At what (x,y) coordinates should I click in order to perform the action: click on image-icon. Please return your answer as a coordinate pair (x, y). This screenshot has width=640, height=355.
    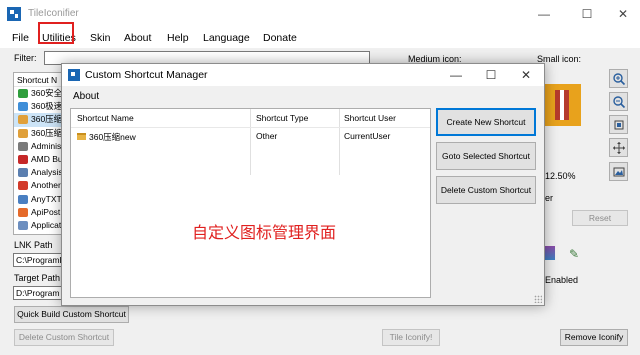
    Looking at the image, I should click on (618, 171).